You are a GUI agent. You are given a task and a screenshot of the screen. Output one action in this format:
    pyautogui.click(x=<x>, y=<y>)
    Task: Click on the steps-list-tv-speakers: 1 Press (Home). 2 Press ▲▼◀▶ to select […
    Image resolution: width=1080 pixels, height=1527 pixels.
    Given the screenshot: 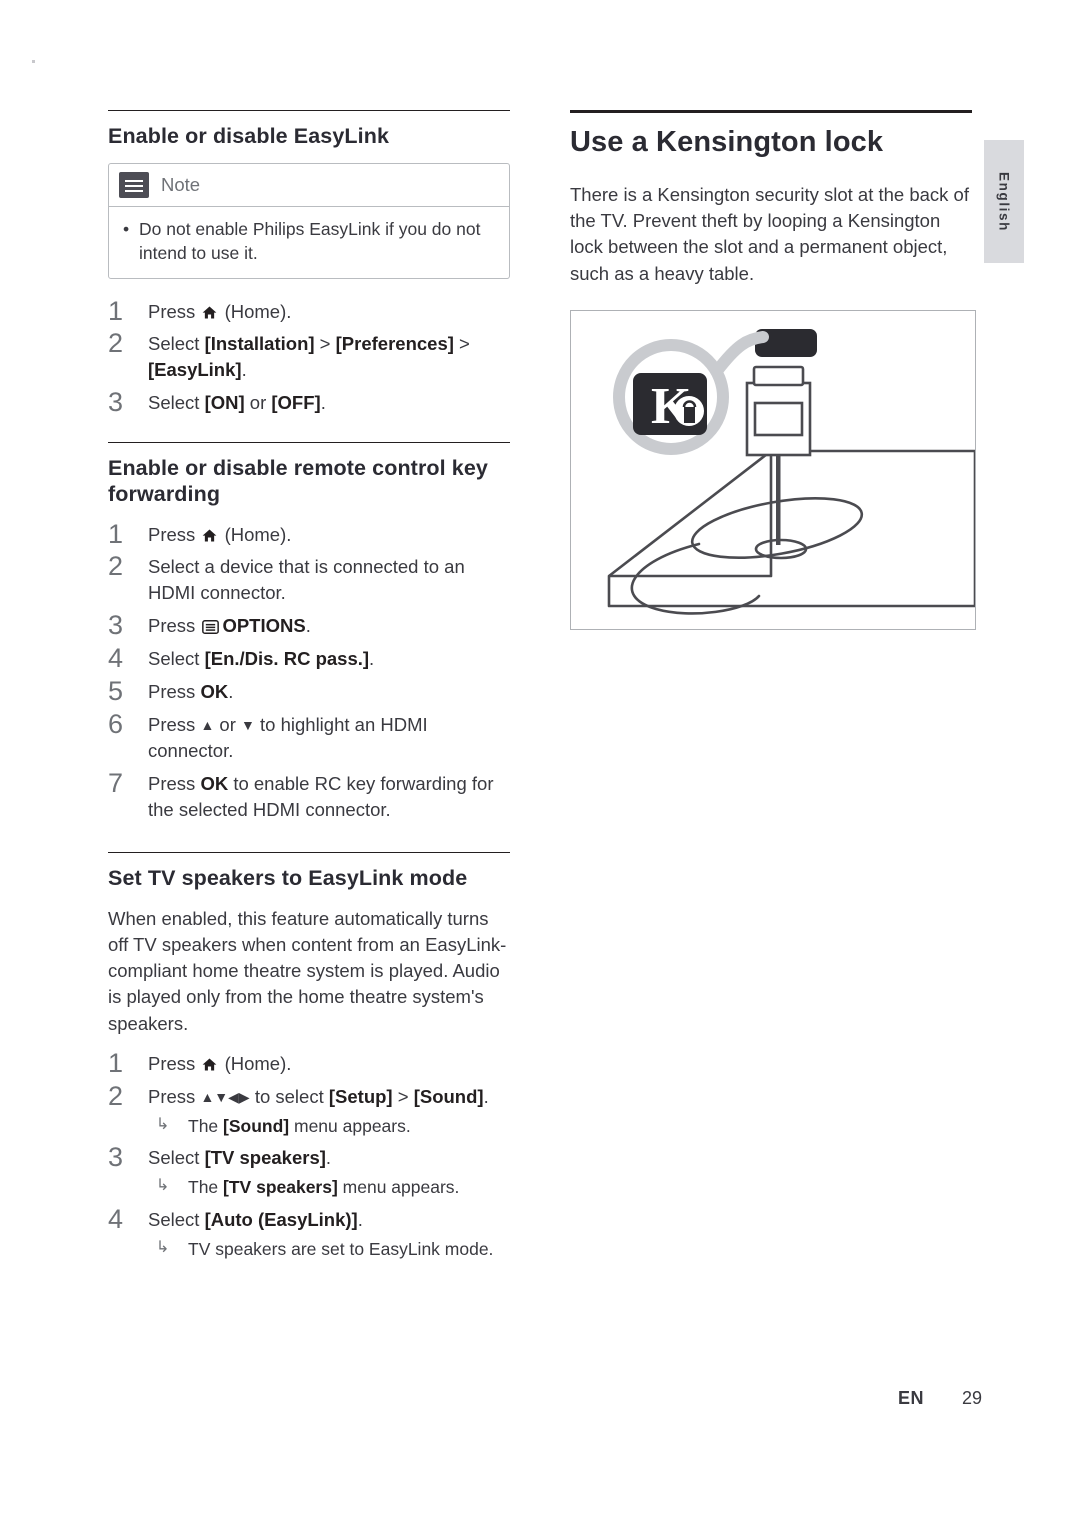 What is the action you would take?
    pyautogui.click(x=309, y=1155)
    